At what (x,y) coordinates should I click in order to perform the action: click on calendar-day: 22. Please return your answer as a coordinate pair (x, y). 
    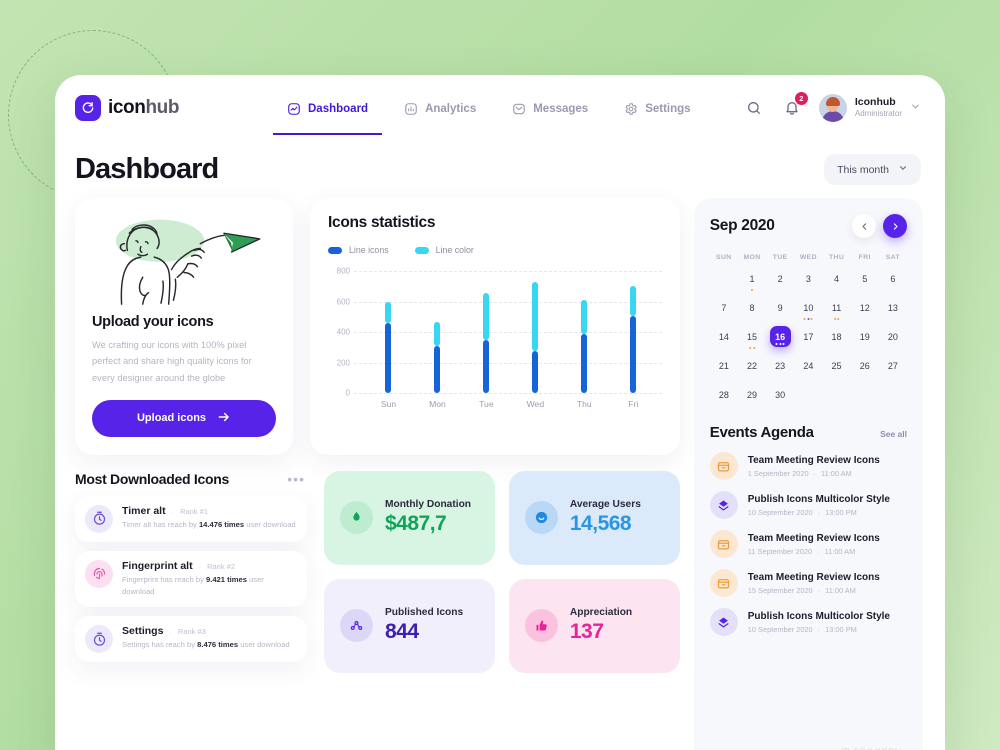
    Looking at the image, I should click on (752, 365).